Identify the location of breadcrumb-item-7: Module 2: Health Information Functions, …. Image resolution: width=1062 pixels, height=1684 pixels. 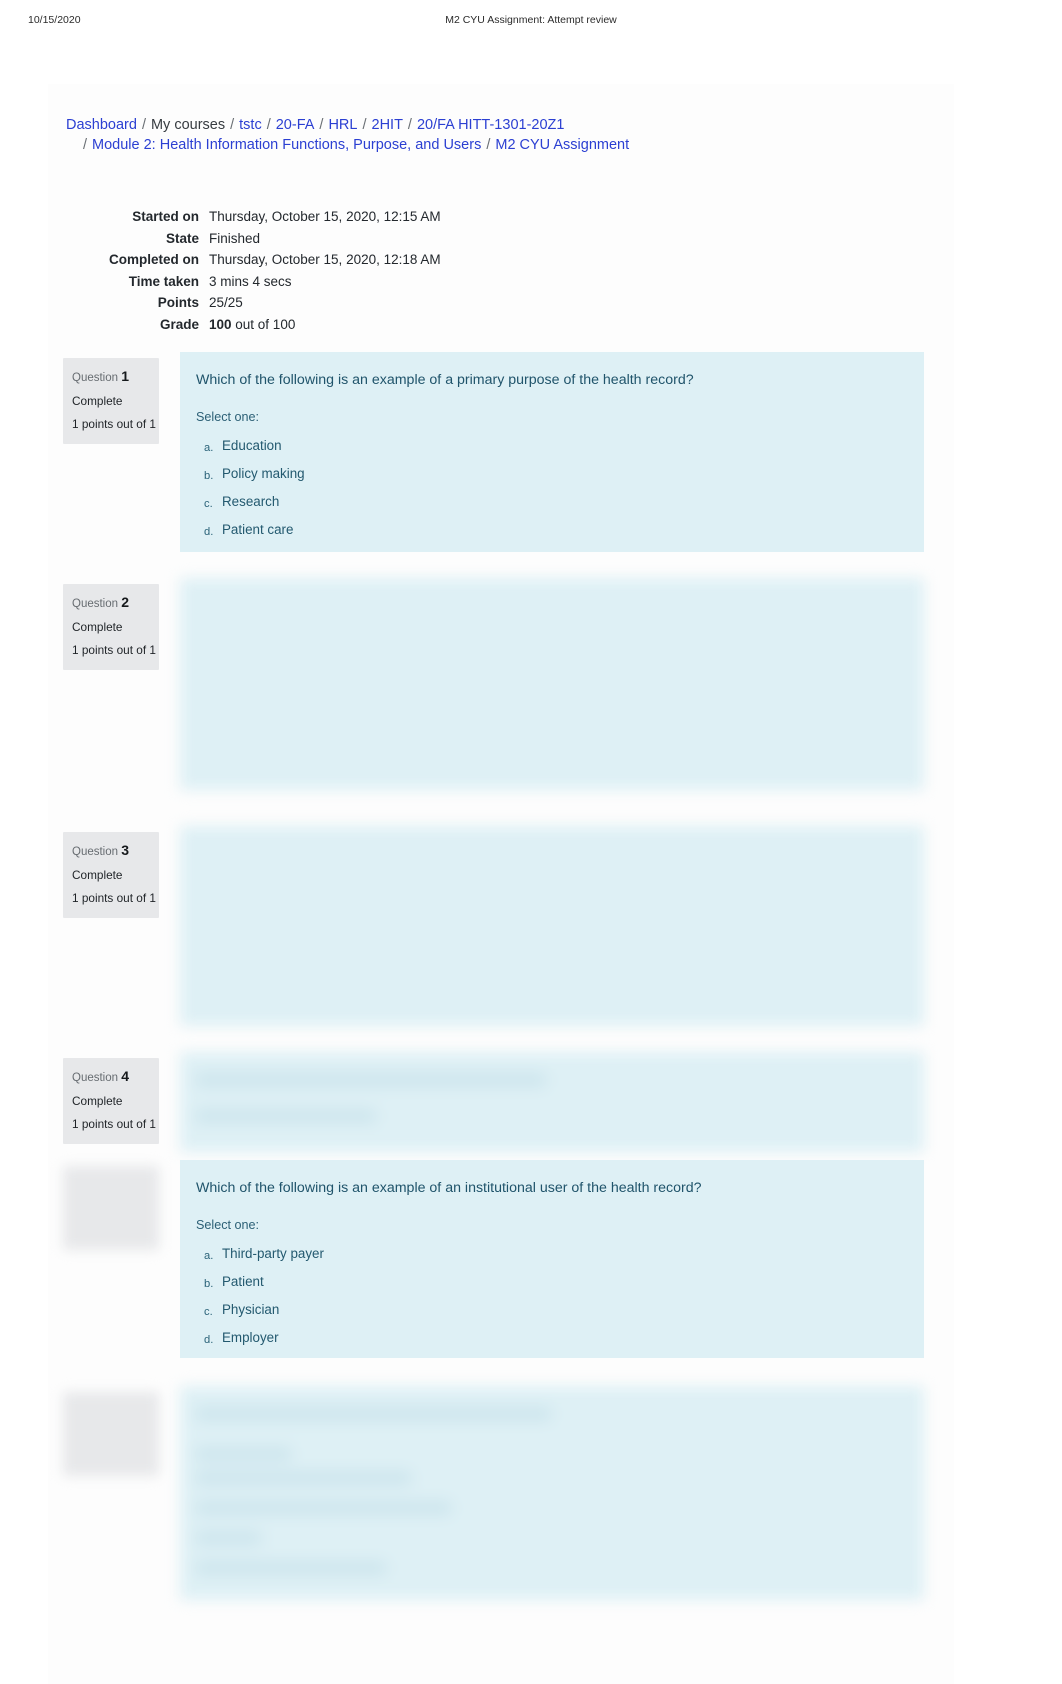
(286, 145).